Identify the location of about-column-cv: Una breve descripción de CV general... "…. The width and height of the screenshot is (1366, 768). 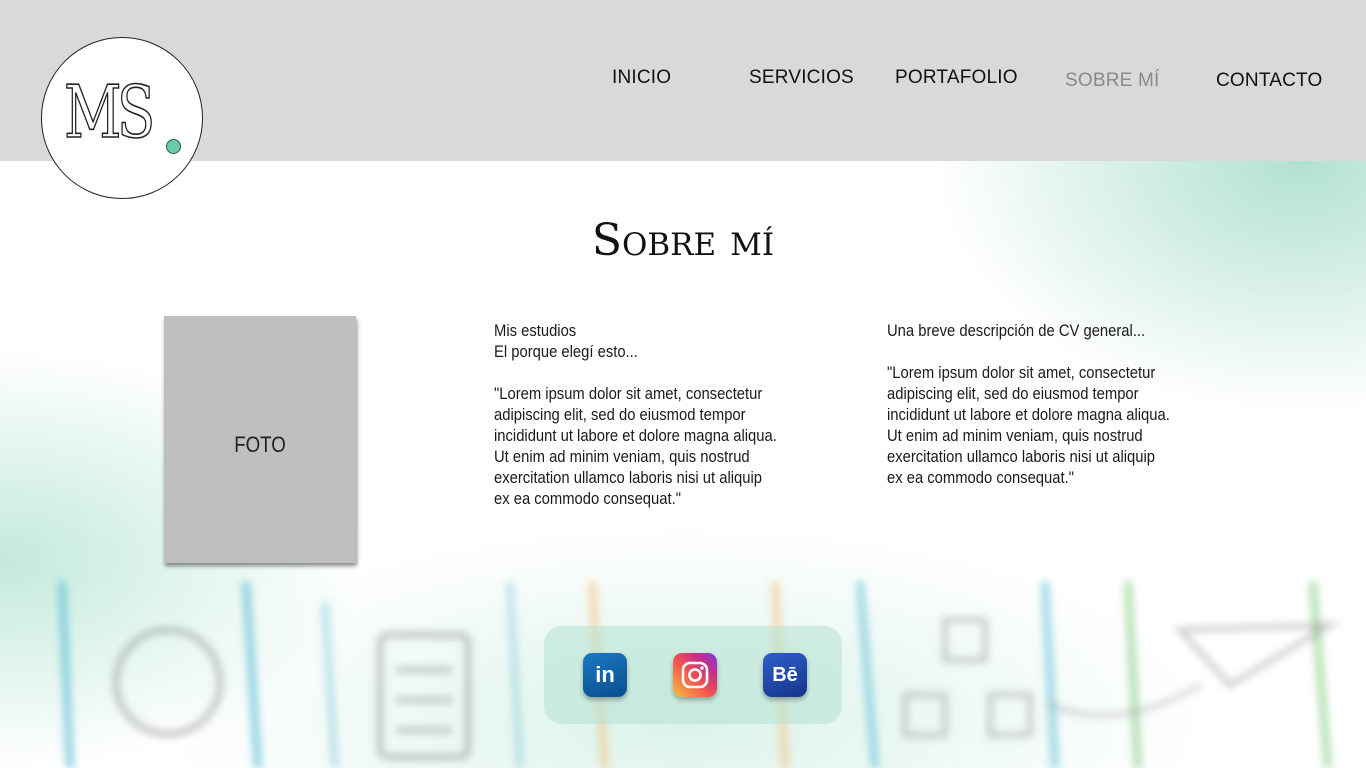
(1028, 404).